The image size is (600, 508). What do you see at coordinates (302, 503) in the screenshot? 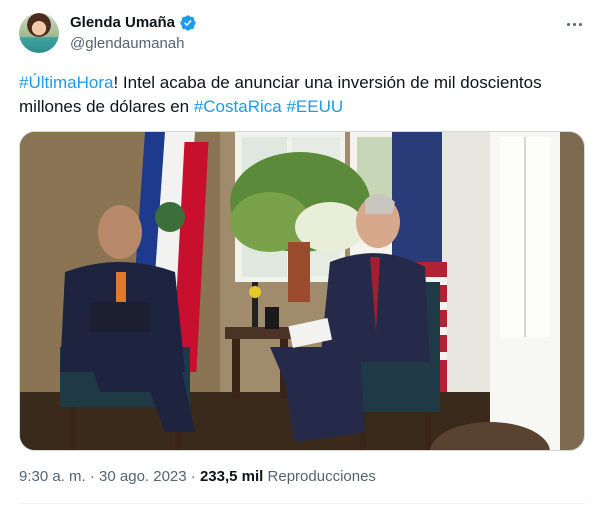
I see `divider` at bounding box center [302, 503].